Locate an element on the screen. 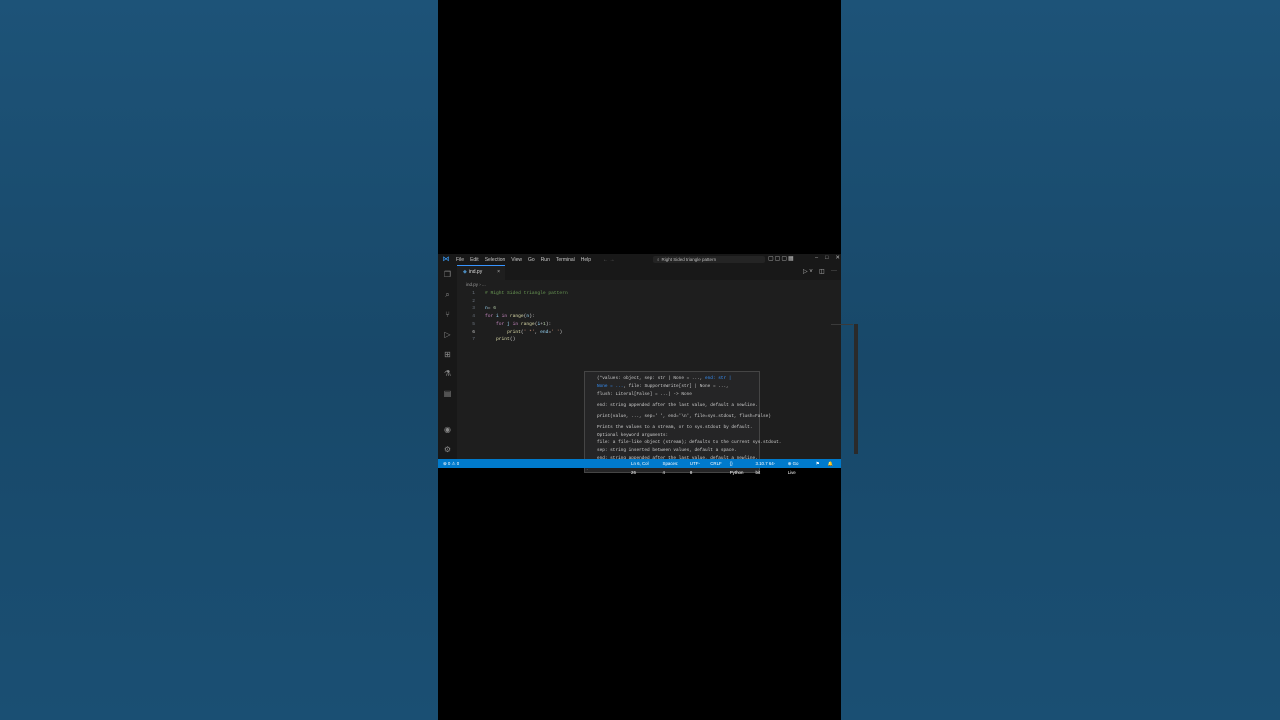 The image size is (1280, 720). encoding: UTF-8 is located at coordinates (696, 468).